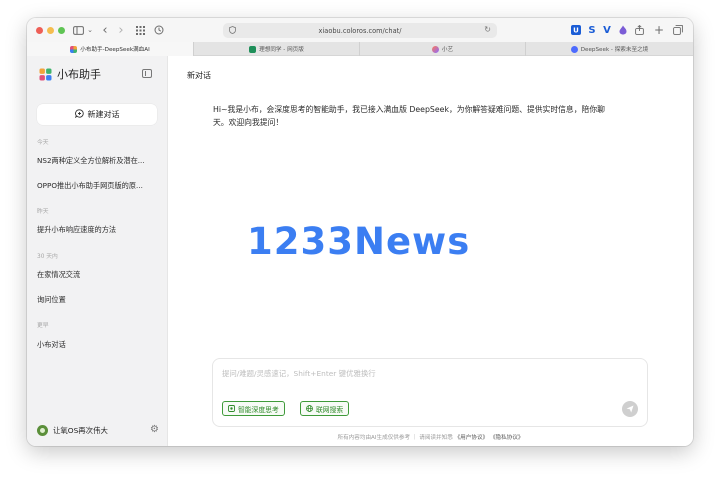  Describe the element at coordinates (121, 30) in the screenshot. I see `forward-arrow-icon: ›` at that location.